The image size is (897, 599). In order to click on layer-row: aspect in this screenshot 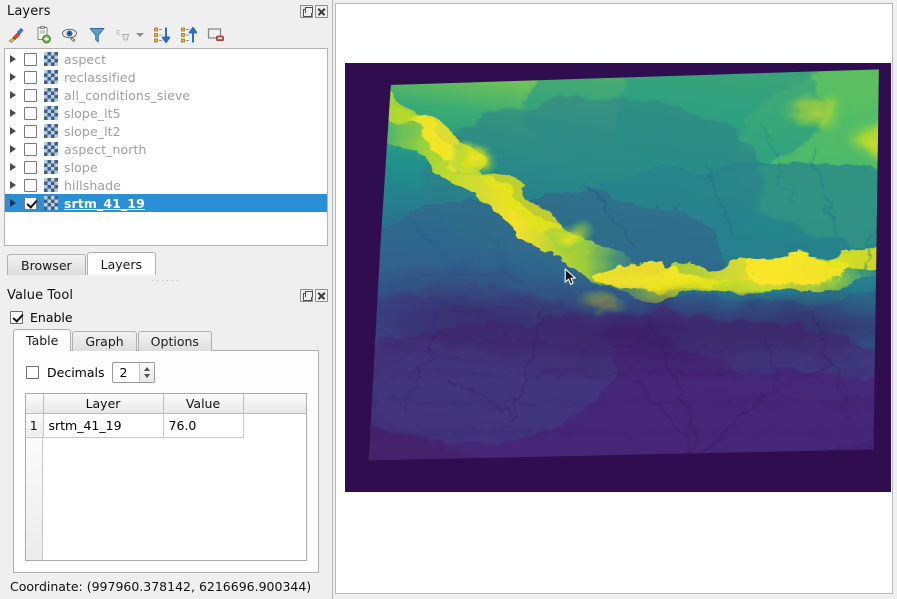, I will do `click(166, 59)`.